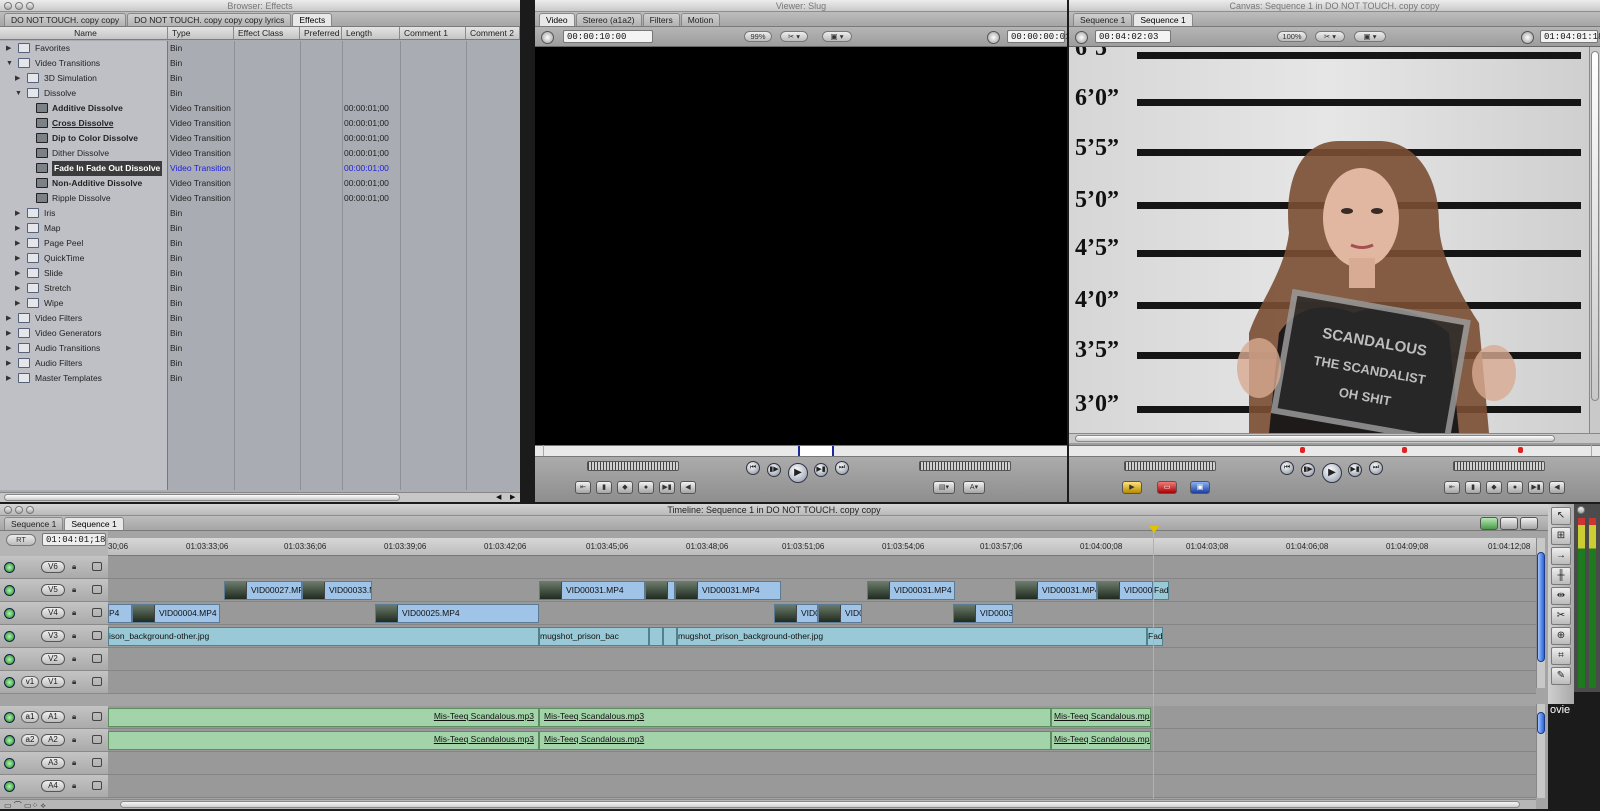  I want to click on browser-titlebar: Browser: Effects, so click(260, 6).